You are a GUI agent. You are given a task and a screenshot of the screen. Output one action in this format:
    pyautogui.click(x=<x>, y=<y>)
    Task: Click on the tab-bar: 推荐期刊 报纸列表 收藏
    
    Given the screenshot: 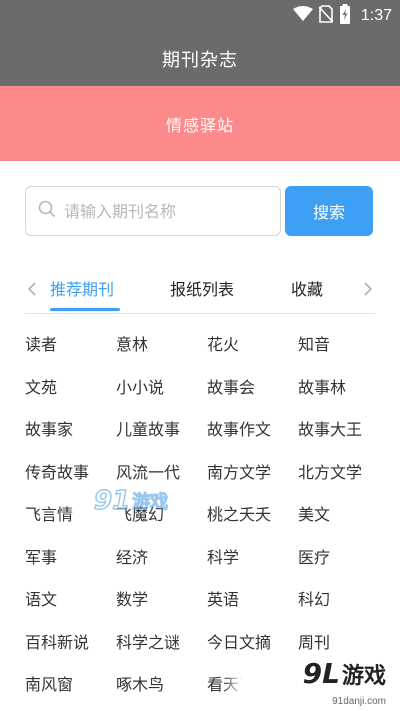 What is the action you would take?
    pyautogui.click(x=200, y=290)
    